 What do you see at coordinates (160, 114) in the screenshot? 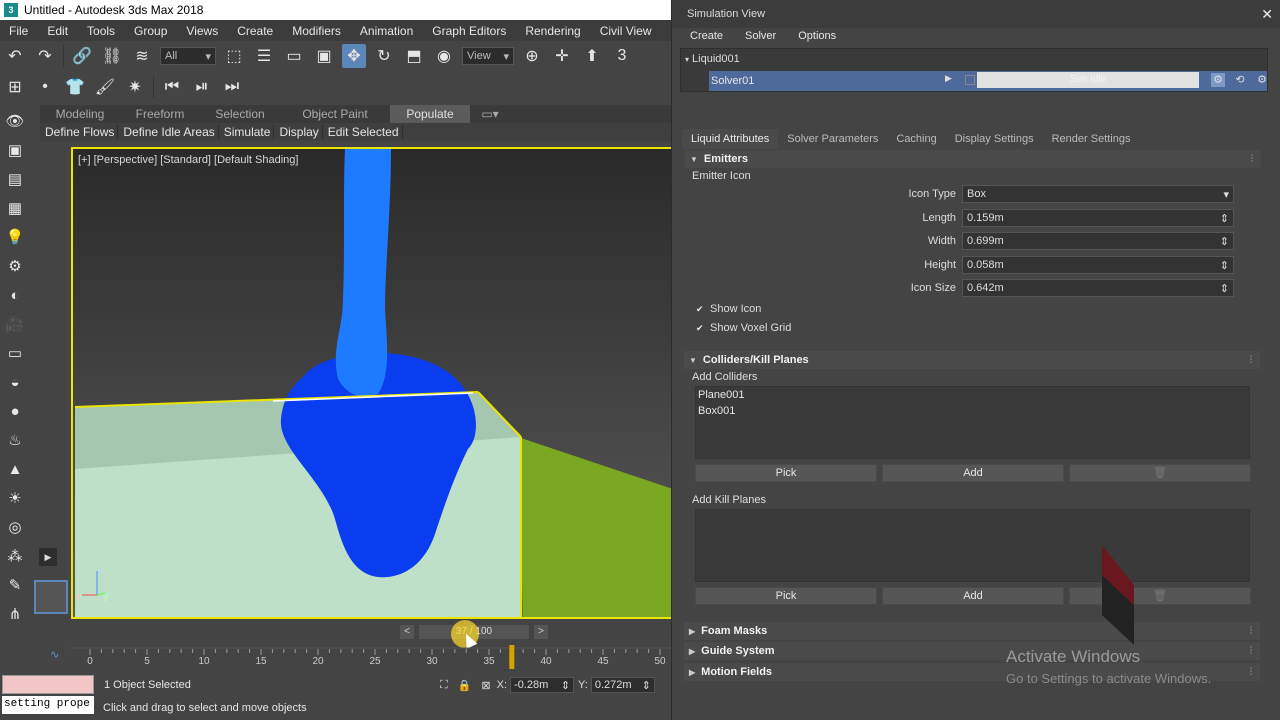
I see `tab-freeform: Freeform` at bounding box center [160, 114].